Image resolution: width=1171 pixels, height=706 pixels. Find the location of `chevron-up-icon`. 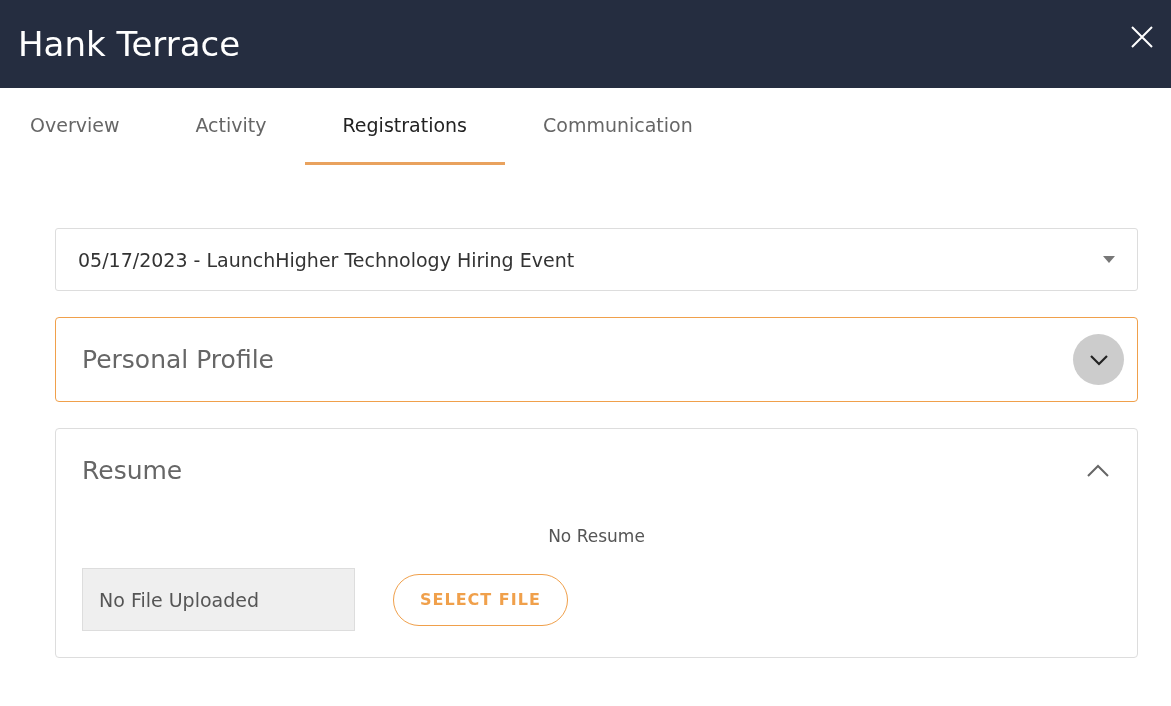

chevron-up-icon is located at coordinates (1098, 470).